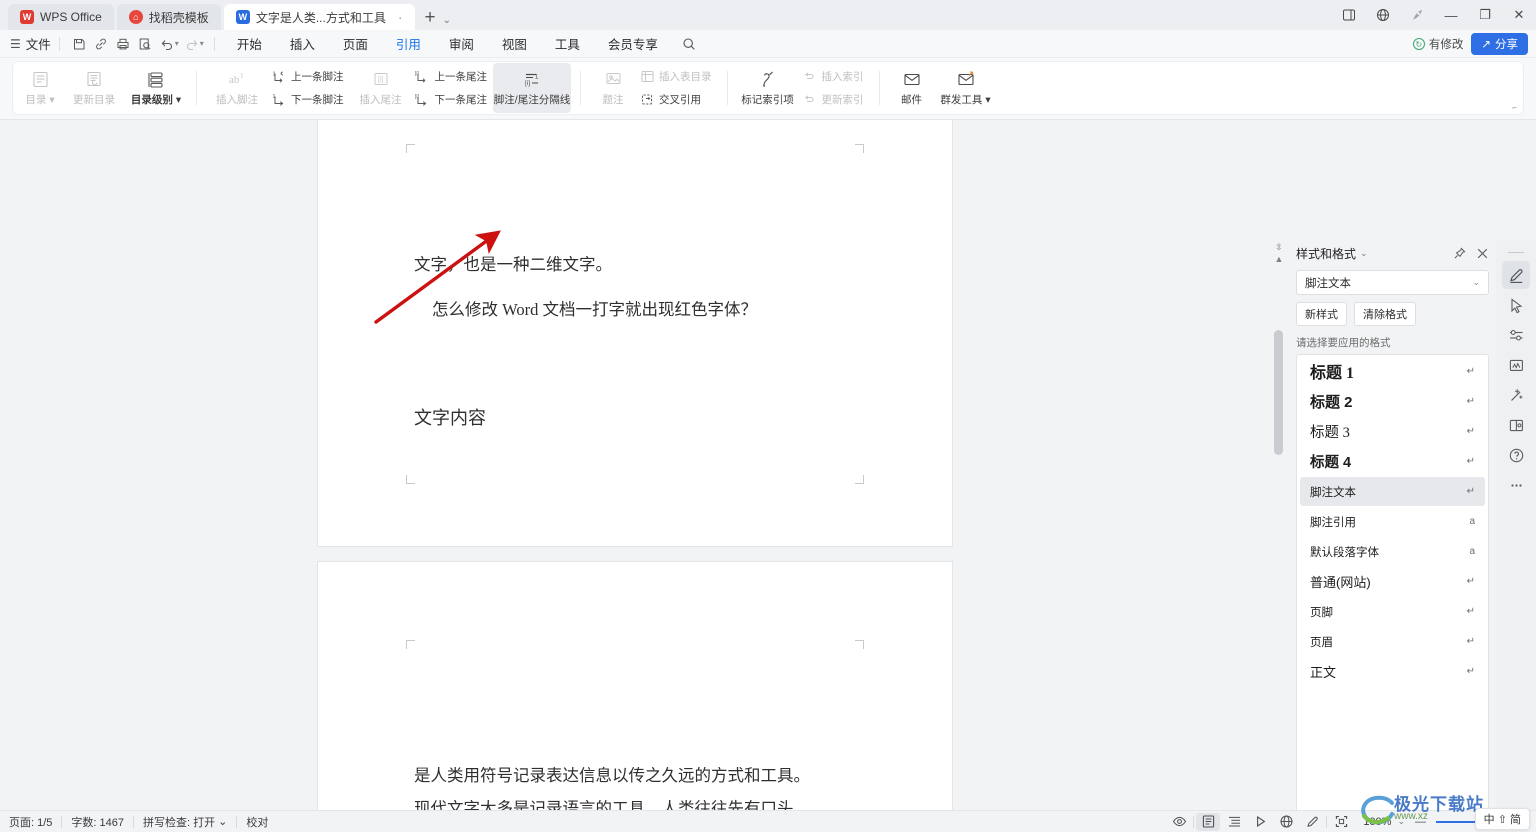 The image size is (1536, 832). Describe the element at coordinates (1385, 314) in the screenshot. I see `clear-format-button: 清除格式` at that location.